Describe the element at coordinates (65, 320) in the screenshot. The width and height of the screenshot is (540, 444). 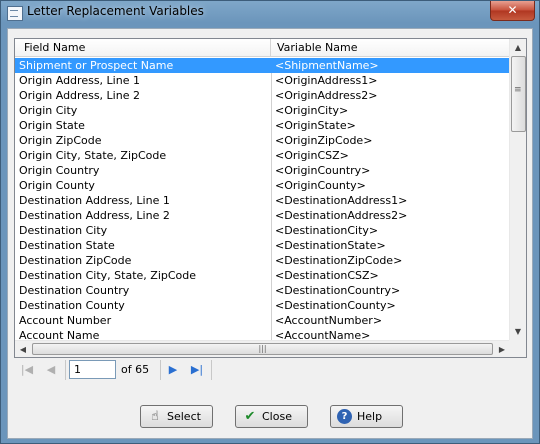
I see `field-name-cell: Account Number` at that location.